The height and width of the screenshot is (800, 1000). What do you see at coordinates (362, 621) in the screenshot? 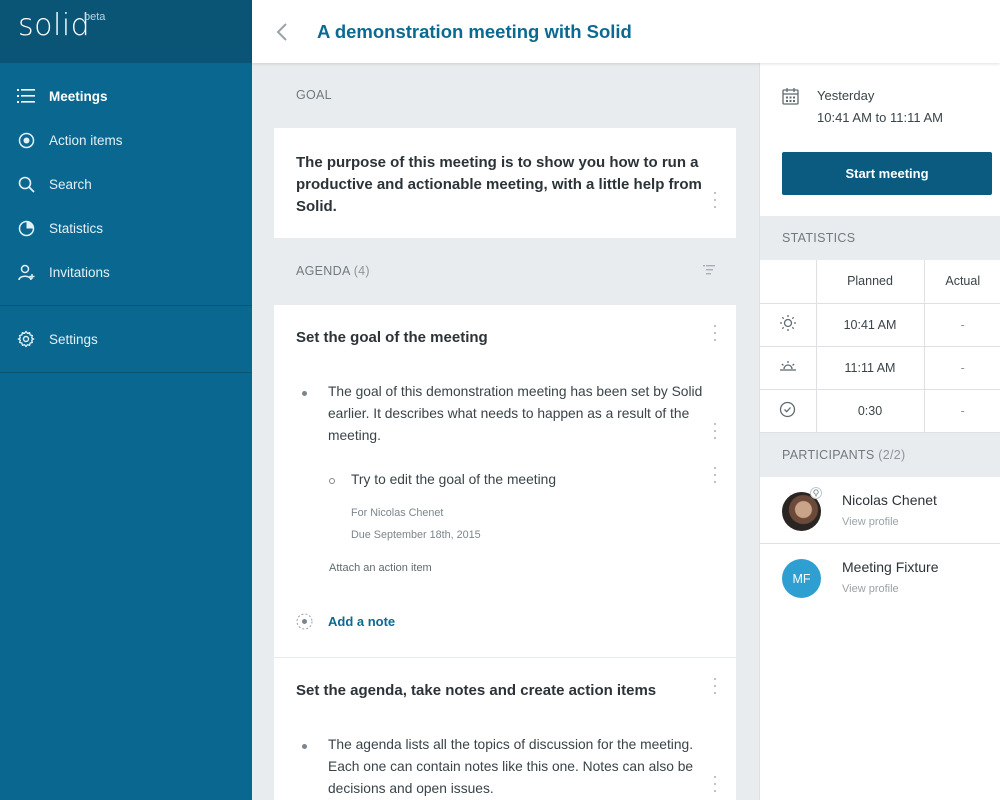
I see `add-note-label: Add a note` at bounding box center [362, 621].